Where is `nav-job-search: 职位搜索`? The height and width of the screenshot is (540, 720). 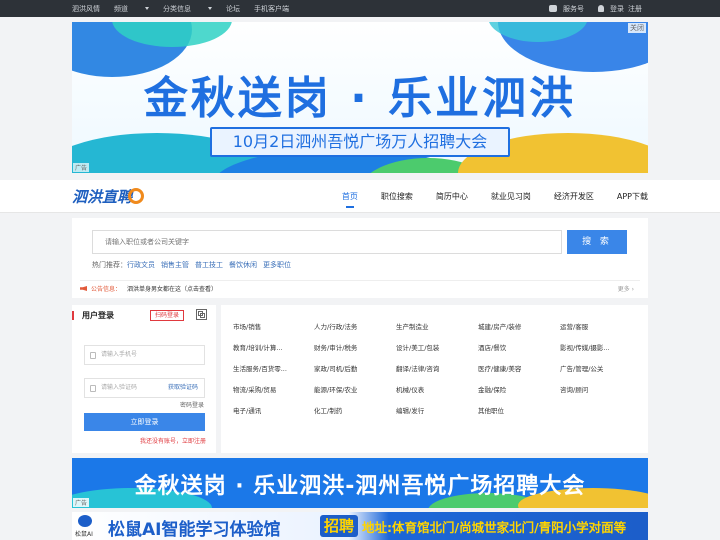
nav-job-search: 职位搜索 is located at coordinates (397, 196).